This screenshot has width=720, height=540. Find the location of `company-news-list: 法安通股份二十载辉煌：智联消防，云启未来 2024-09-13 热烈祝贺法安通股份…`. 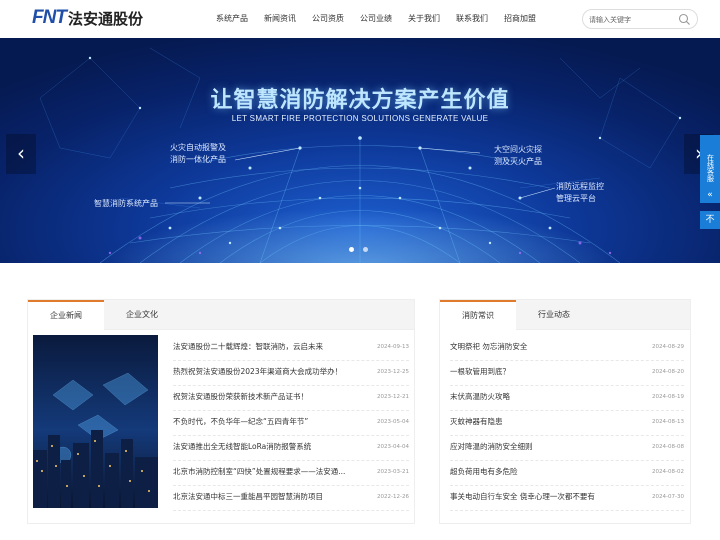

company-news-list: 法安通股份二十载辉煌：智联消防，云启未来 2024-09-13 热烈祝贺法安通股份… is located at coordinates (291, 423).